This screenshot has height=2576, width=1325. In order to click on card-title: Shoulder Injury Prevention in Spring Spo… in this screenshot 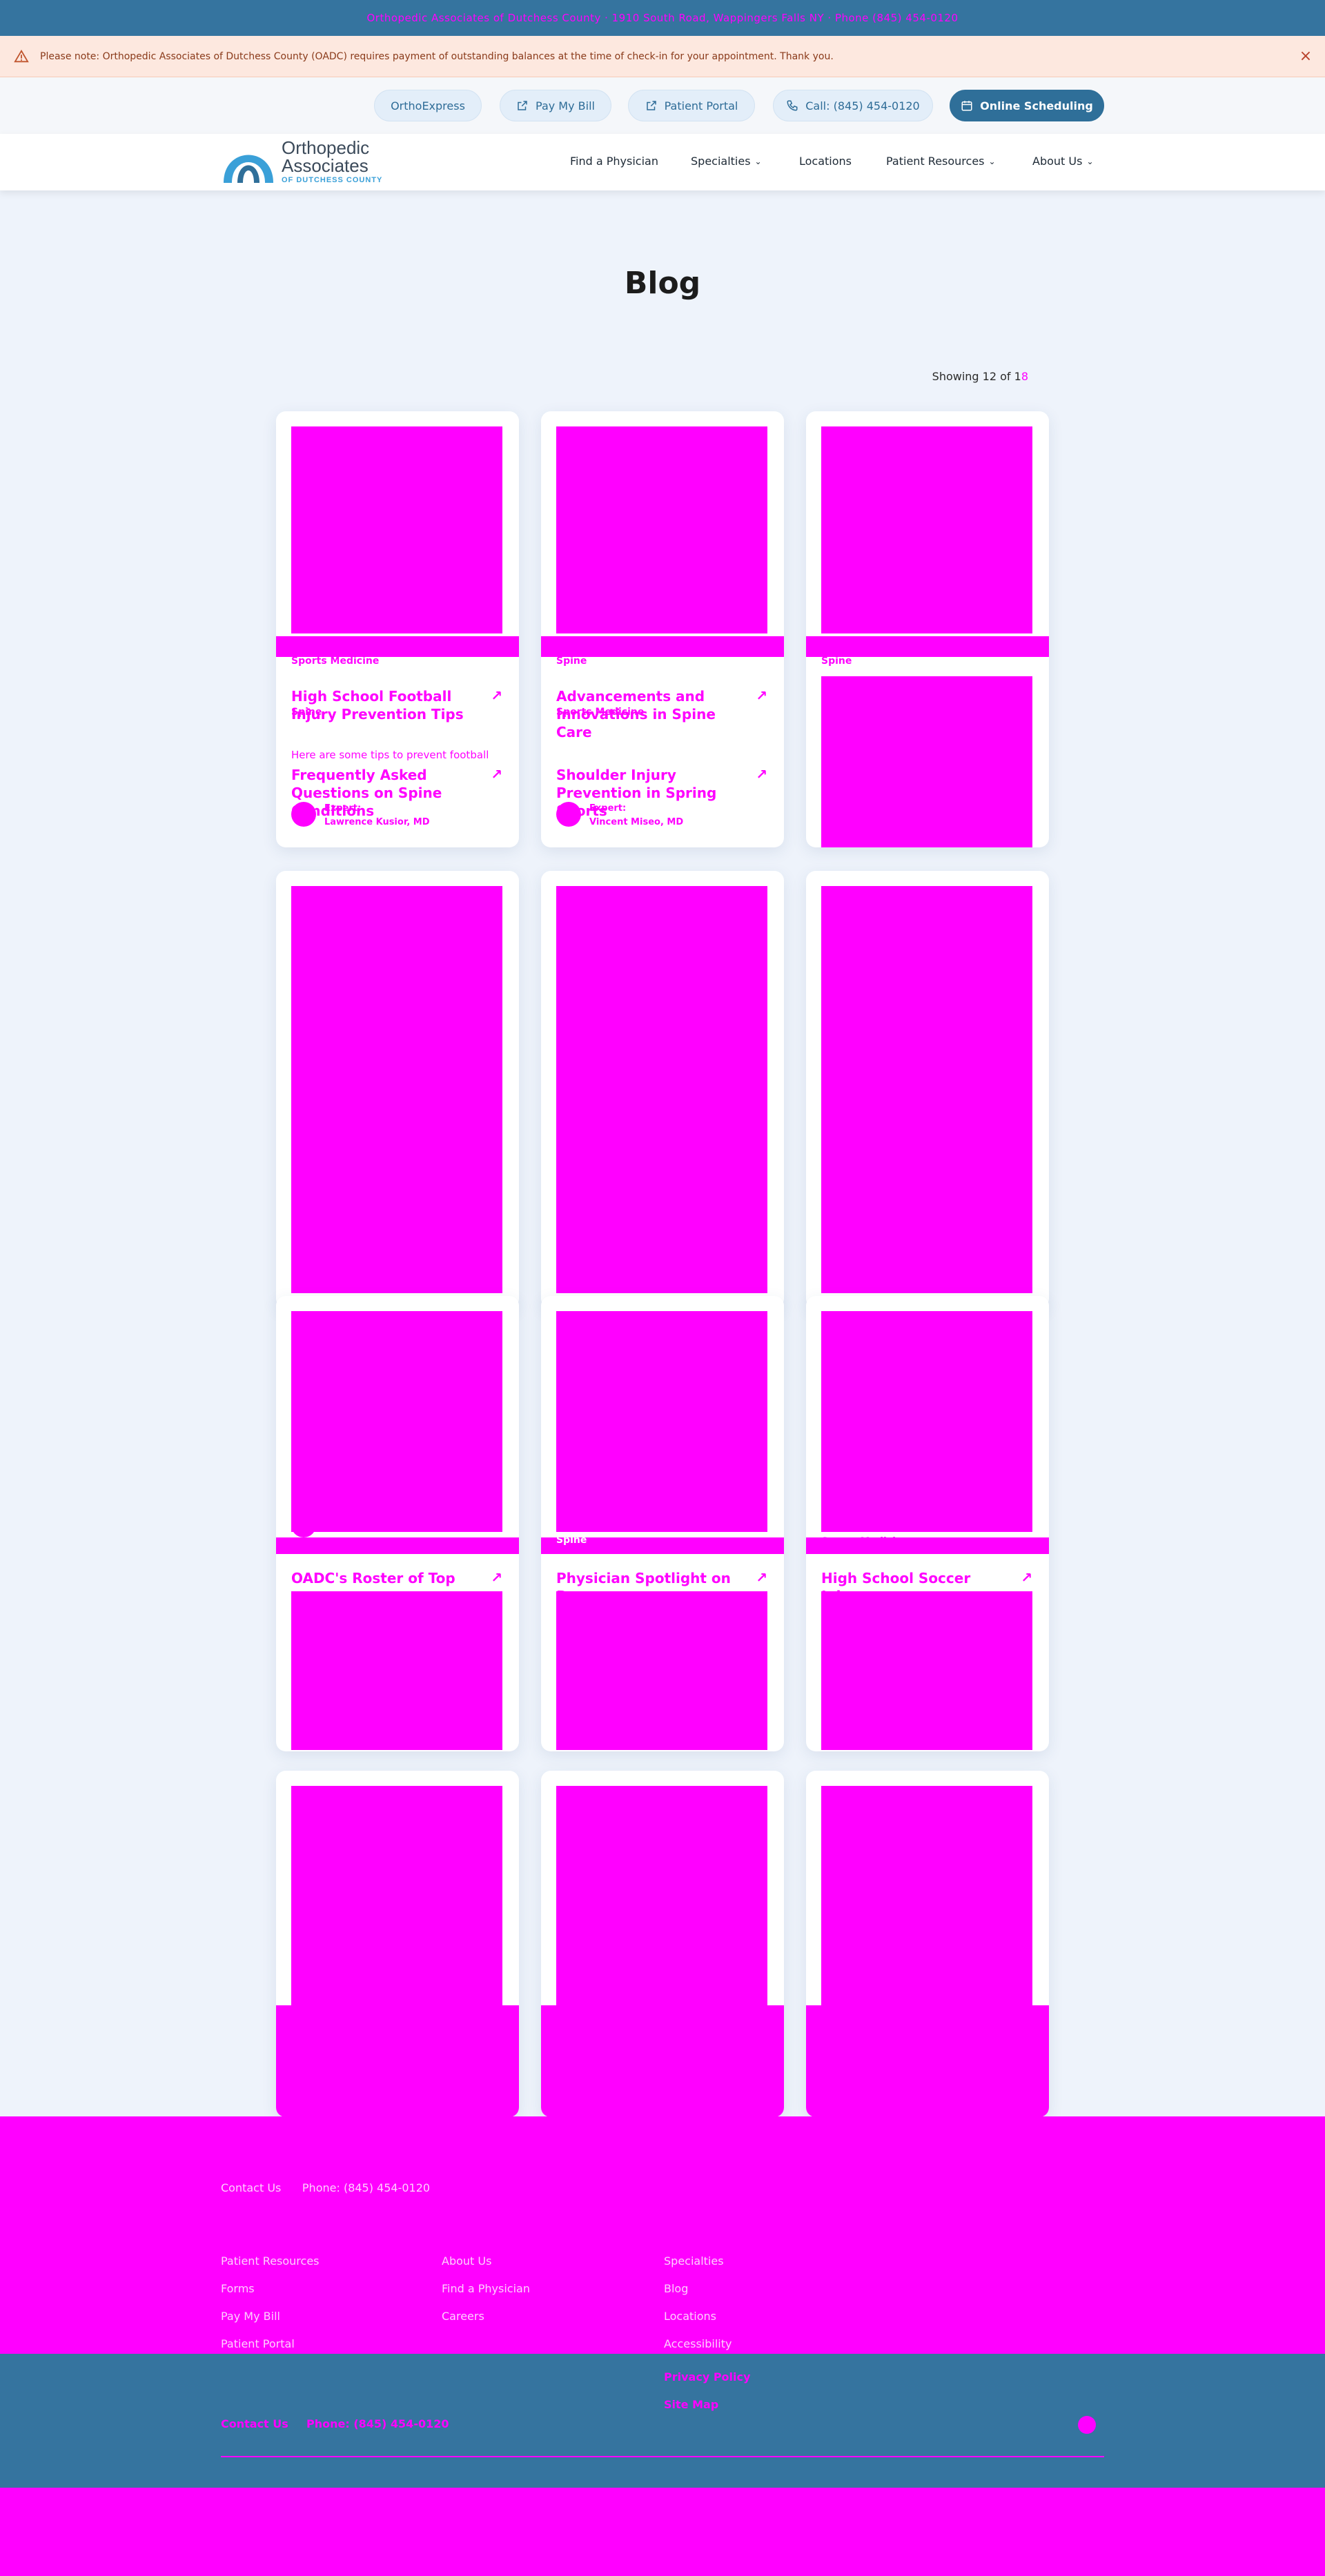, I will do `click(636, 793)`.